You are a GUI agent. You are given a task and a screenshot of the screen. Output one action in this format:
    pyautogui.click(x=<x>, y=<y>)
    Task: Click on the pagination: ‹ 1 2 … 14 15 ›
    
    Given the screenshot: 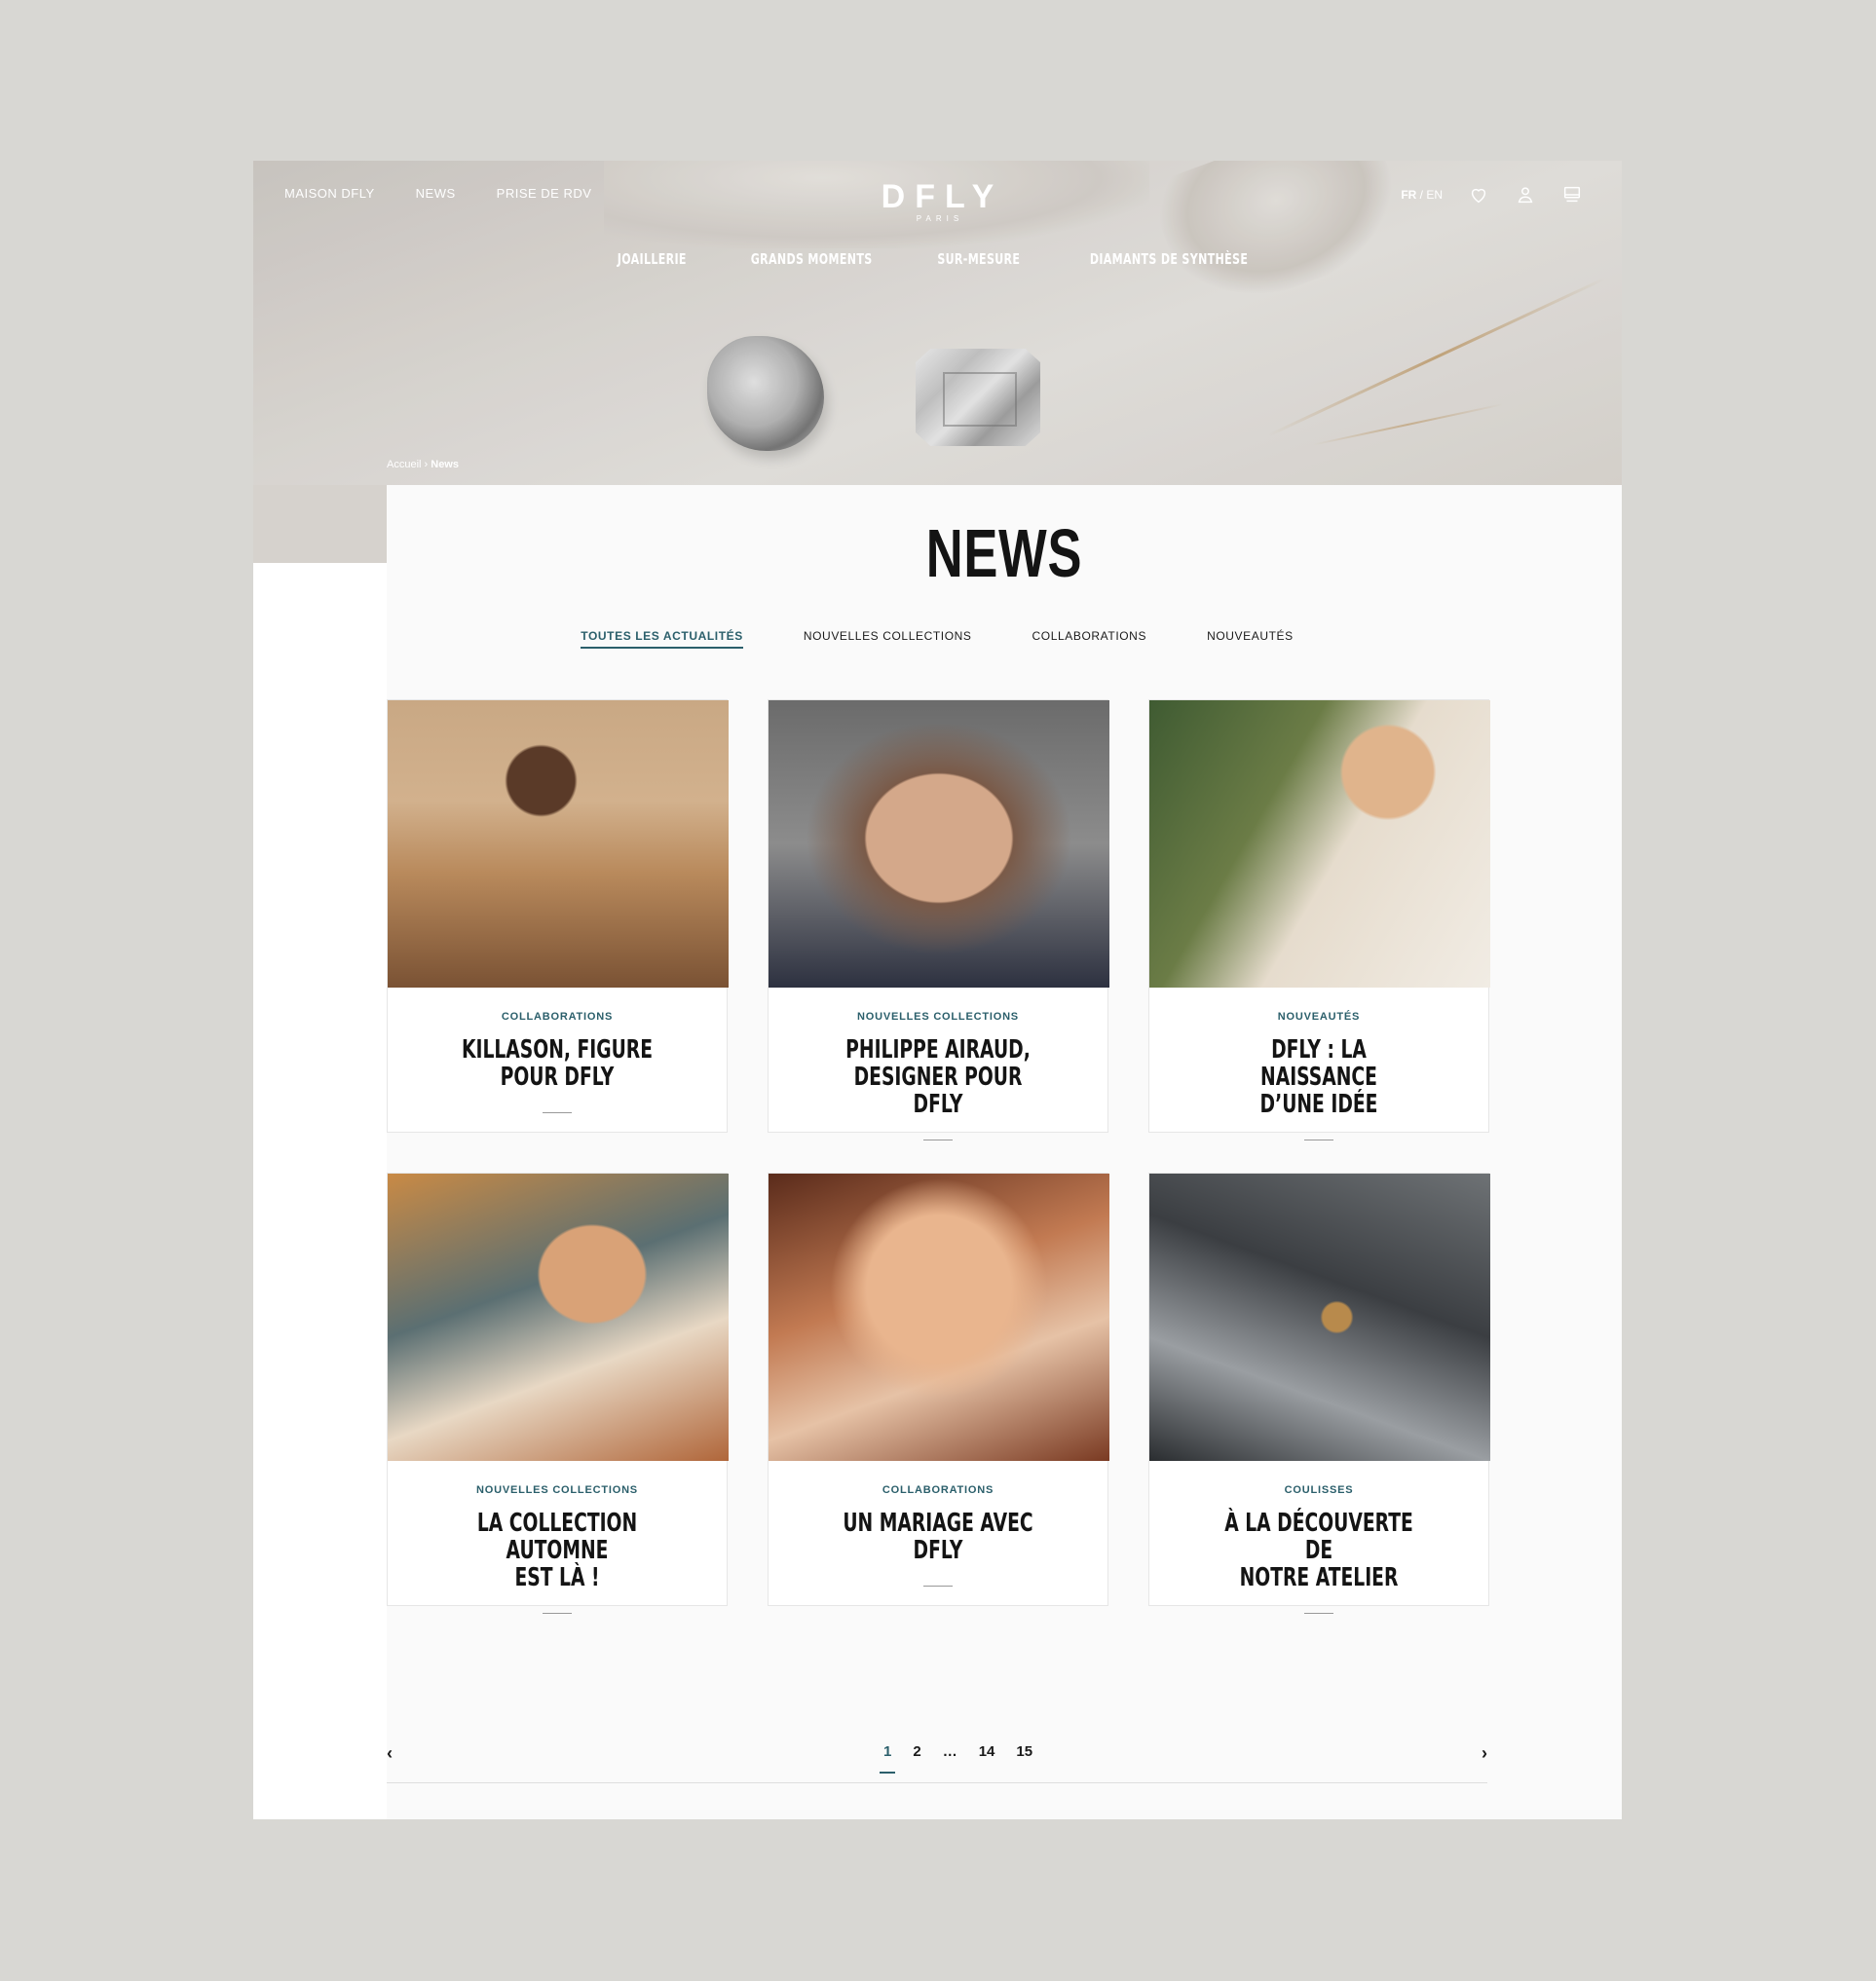 What is the action you would take?
    pyautogui.click(x=937, y=1763)
    